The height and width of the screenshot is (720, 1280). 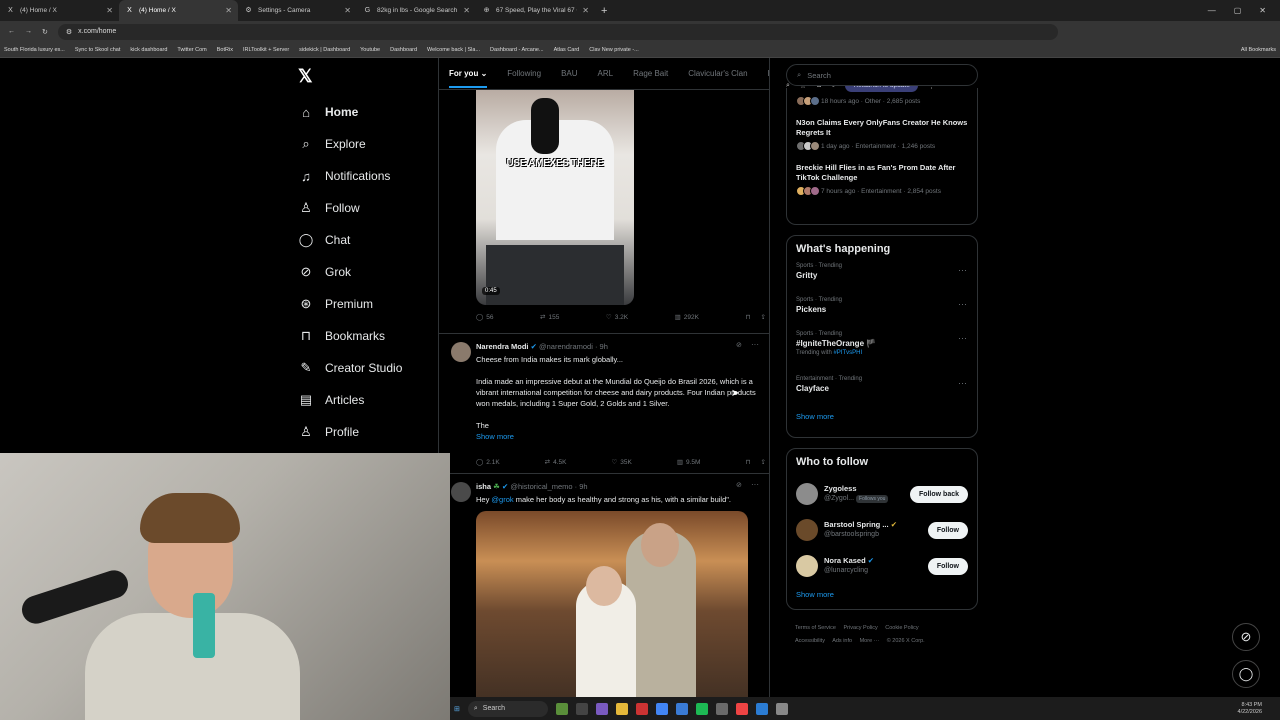 I want to click on nav-item-notifications: ♫ Notifications, so click(x=350, y=176).